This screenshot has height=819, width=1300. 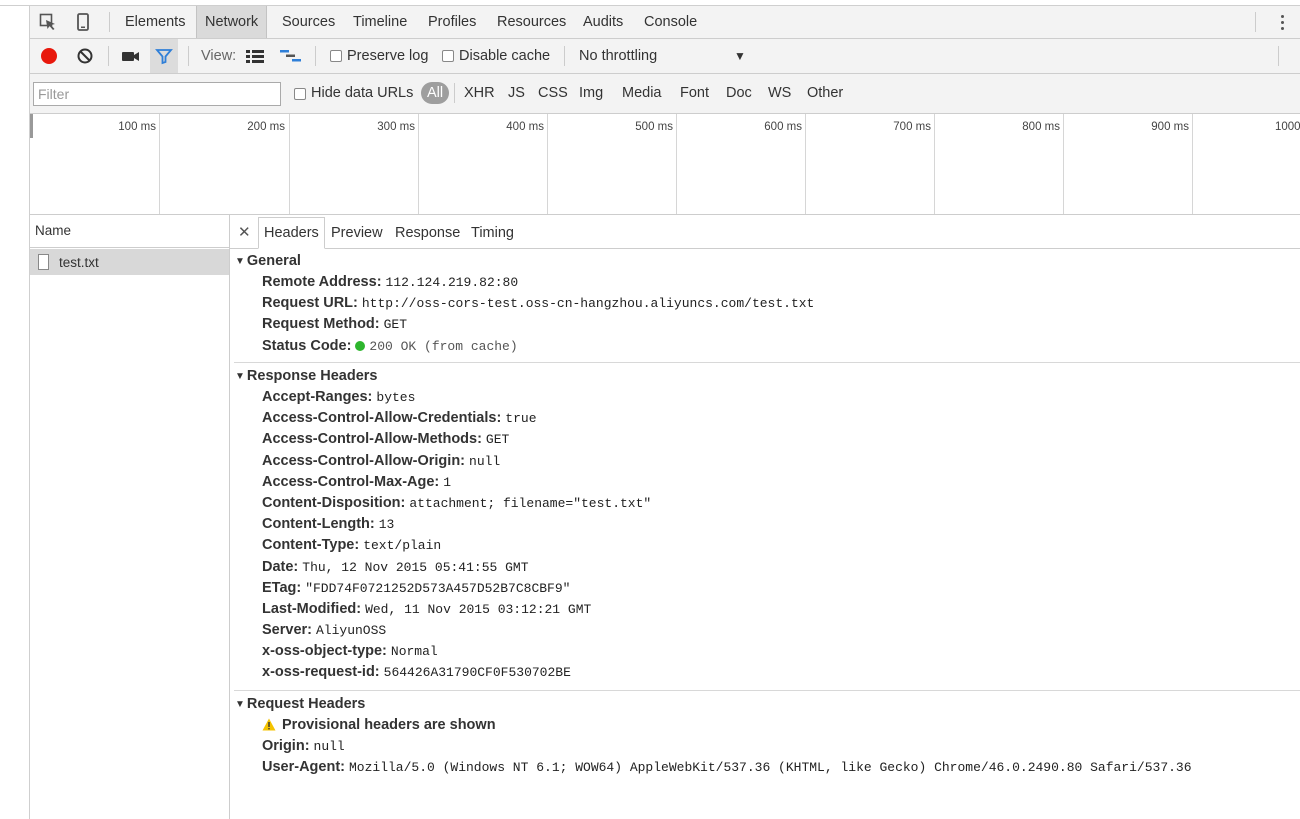 I want to click on filter-type-doc: Doc, so click(x=739, y=93).